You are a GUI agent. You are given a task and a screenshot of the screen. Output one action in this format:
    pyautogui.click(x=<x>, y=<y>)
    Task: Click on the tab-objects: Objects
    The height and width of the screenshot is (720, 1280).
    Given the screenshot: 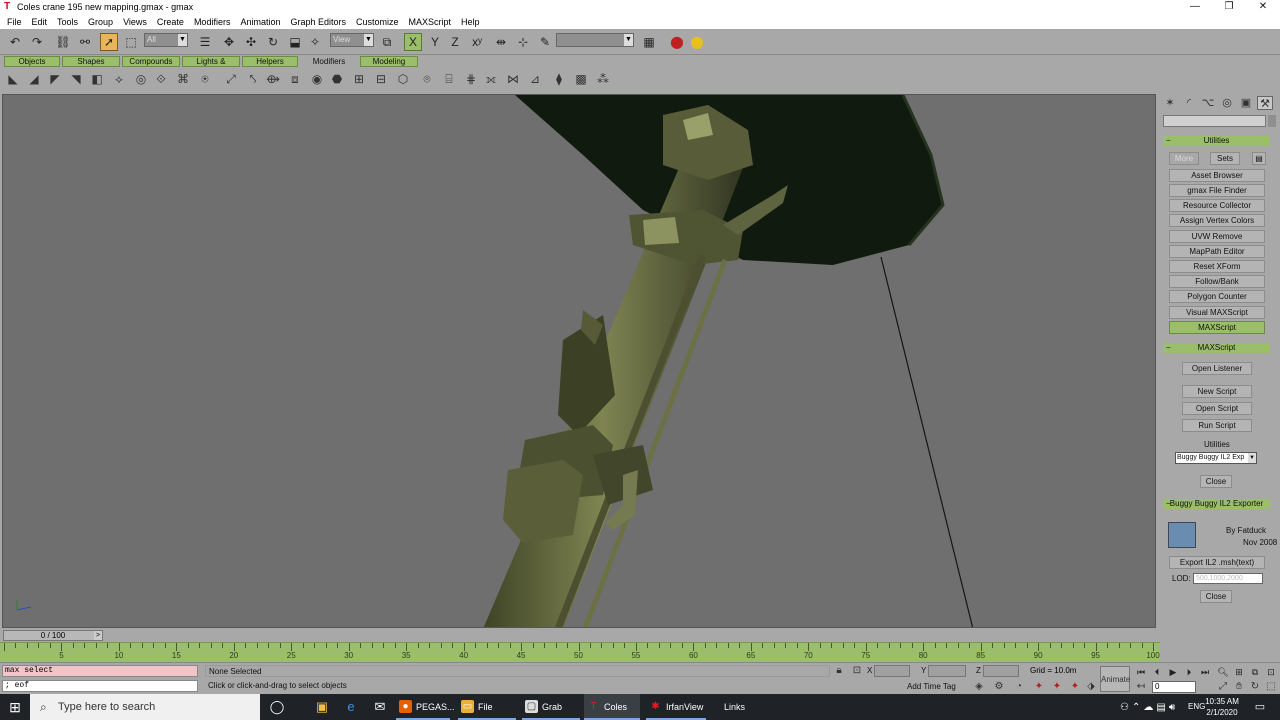 What is the action you would take?
    pyautogui.click(x=32, y=61)
    